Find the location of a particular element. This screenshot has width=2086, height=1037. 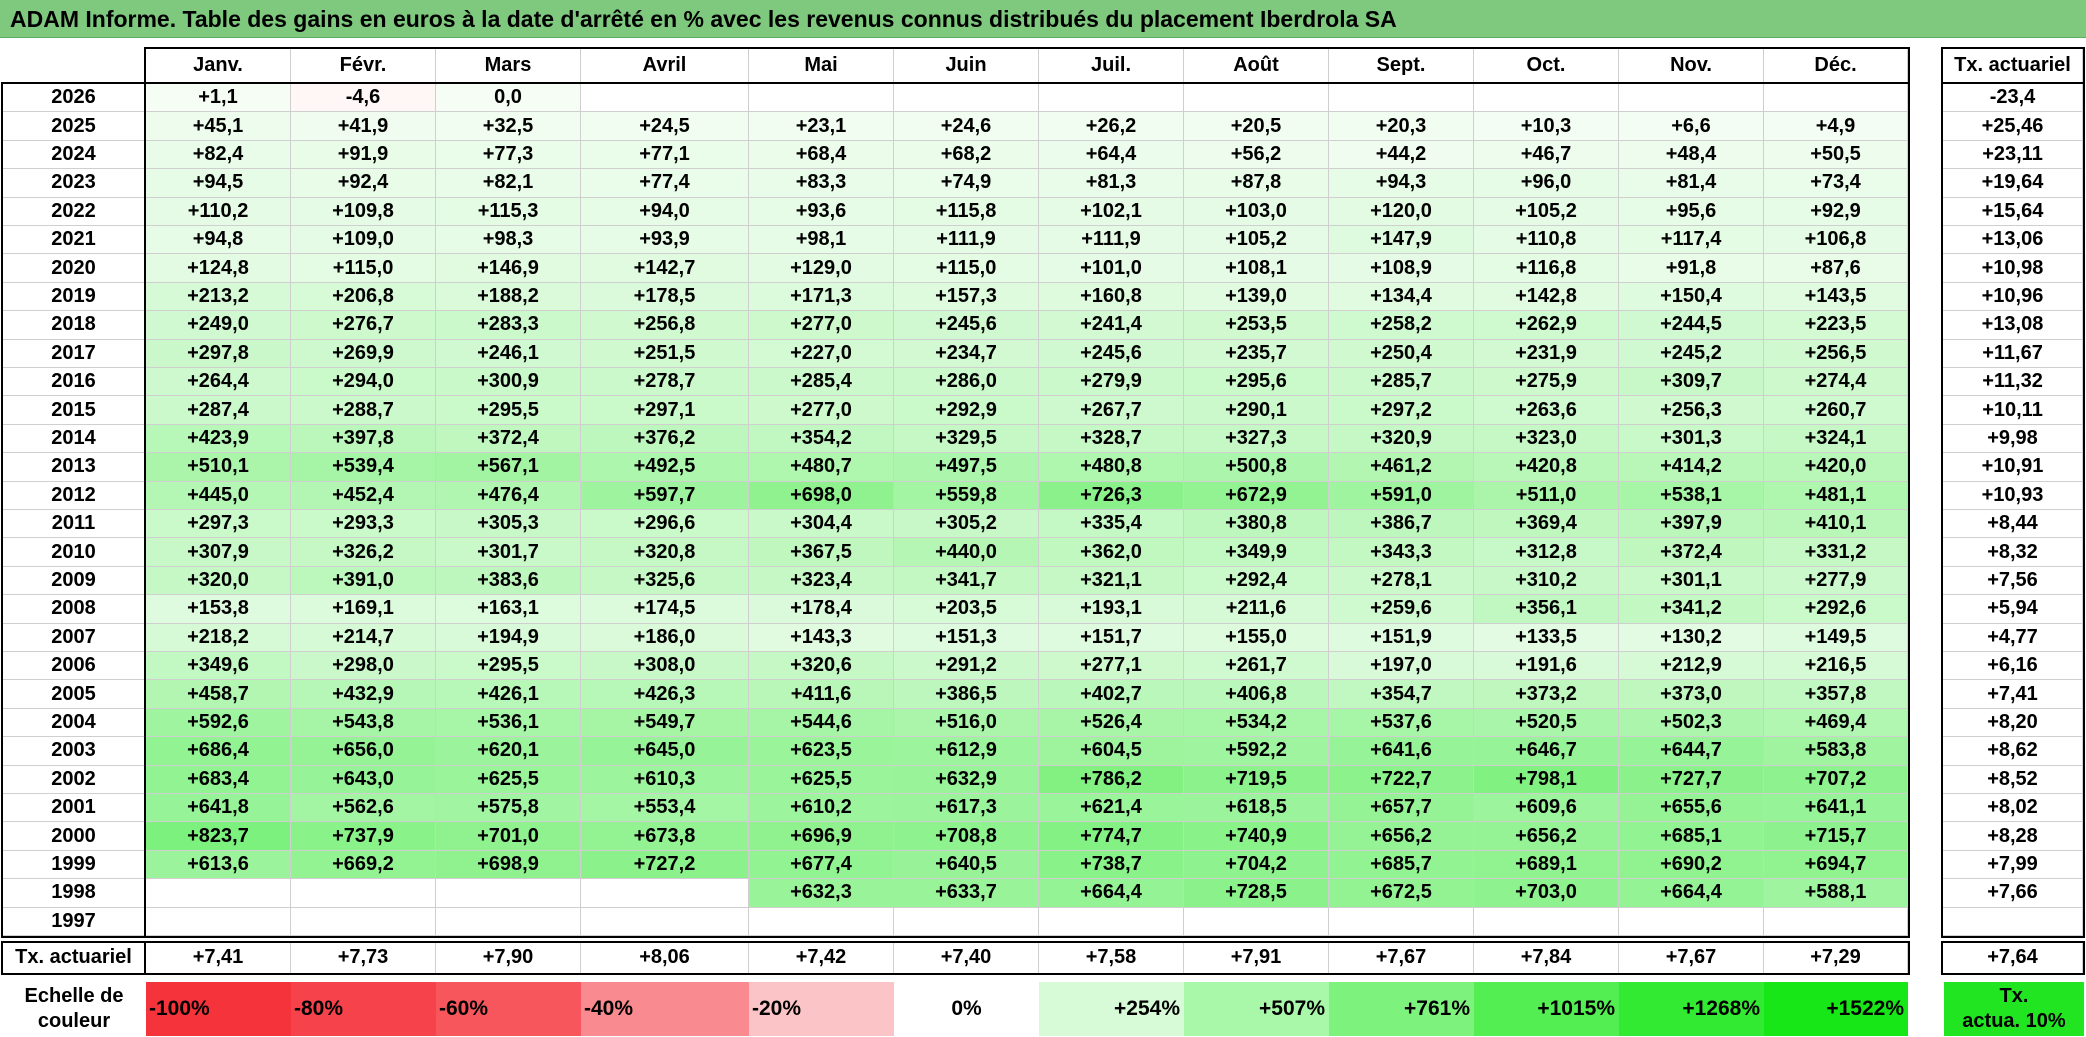

table-cell: +349,6 is located at coordinates (218, 666).